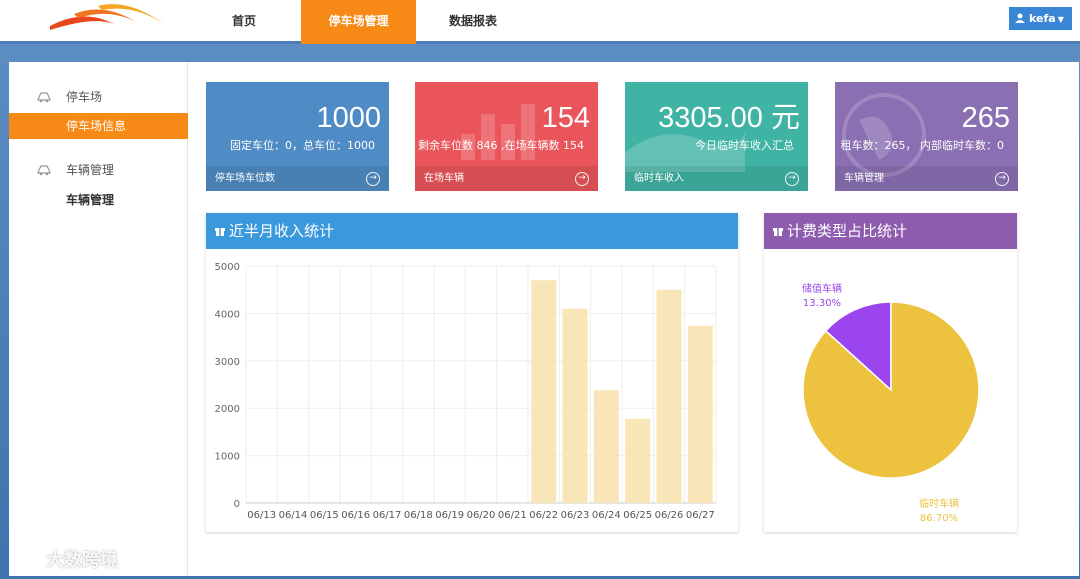  I want to click on stat-footer-link: 停车场车位数, so click(297, 178).